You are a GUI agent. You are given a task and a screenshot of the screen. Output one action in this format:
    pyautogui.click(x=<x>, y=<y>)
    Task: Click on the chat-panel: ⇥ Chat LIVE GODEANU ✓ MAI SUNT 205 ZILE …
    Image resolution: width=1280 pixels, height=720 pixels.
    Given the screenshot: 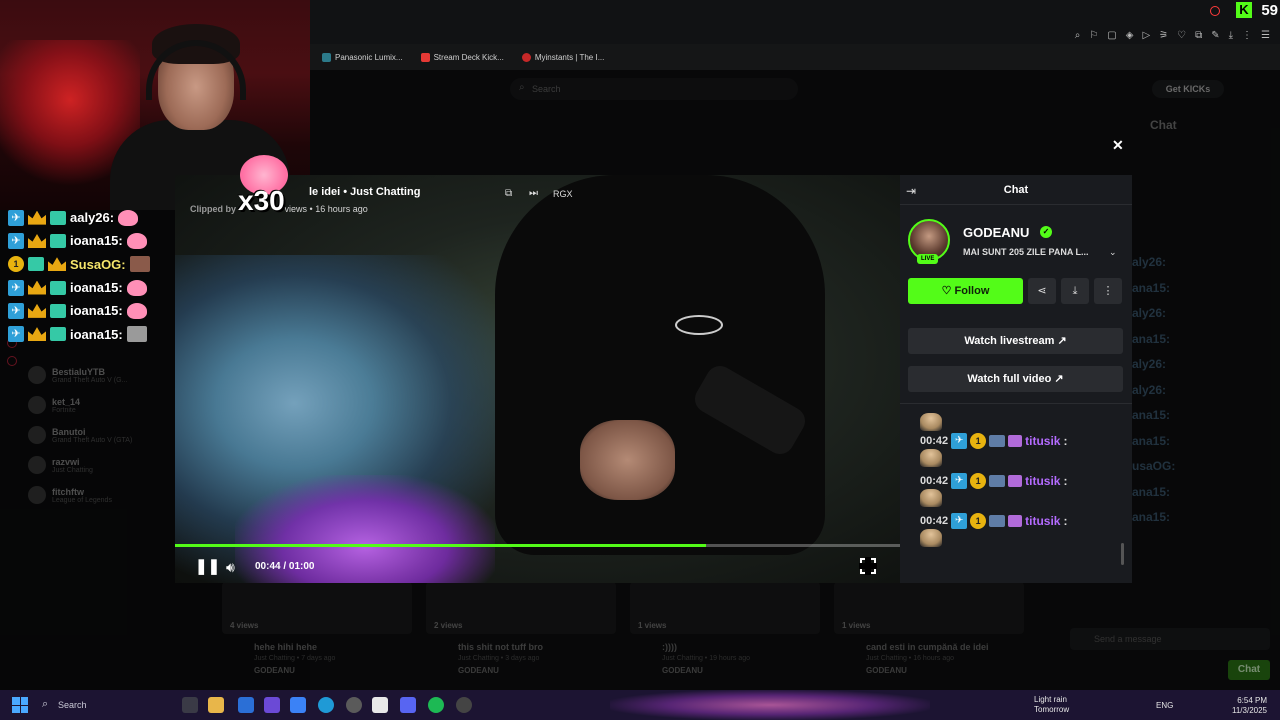 What is the action you would take?
    pyautogui.click(x=1016, y=379)
    